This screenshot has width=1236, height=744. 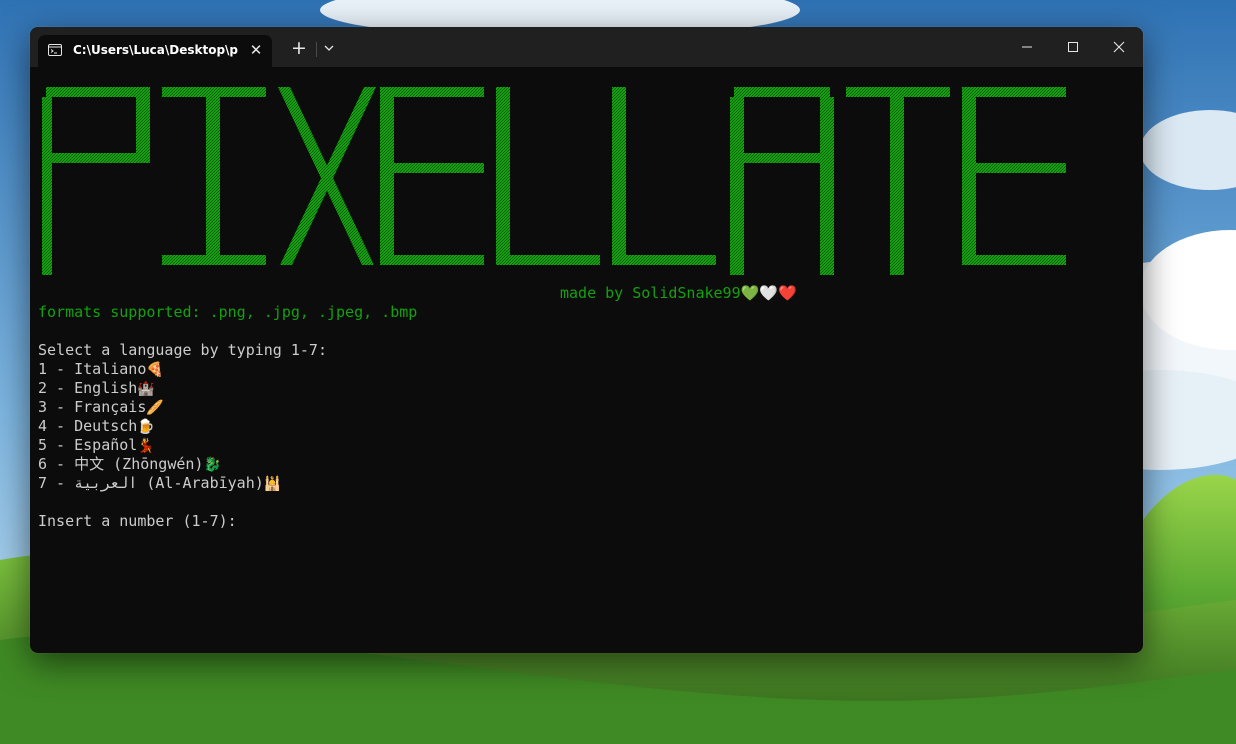 I want to click on option-label: Deutsch, so click(x=106, y=426).